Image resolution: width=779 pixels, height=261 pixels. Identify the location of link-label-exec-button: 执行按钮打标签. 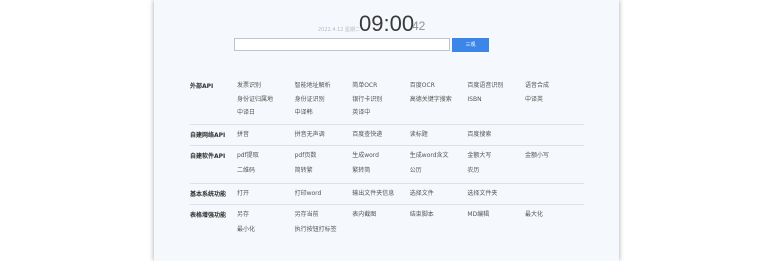
(324, 229).